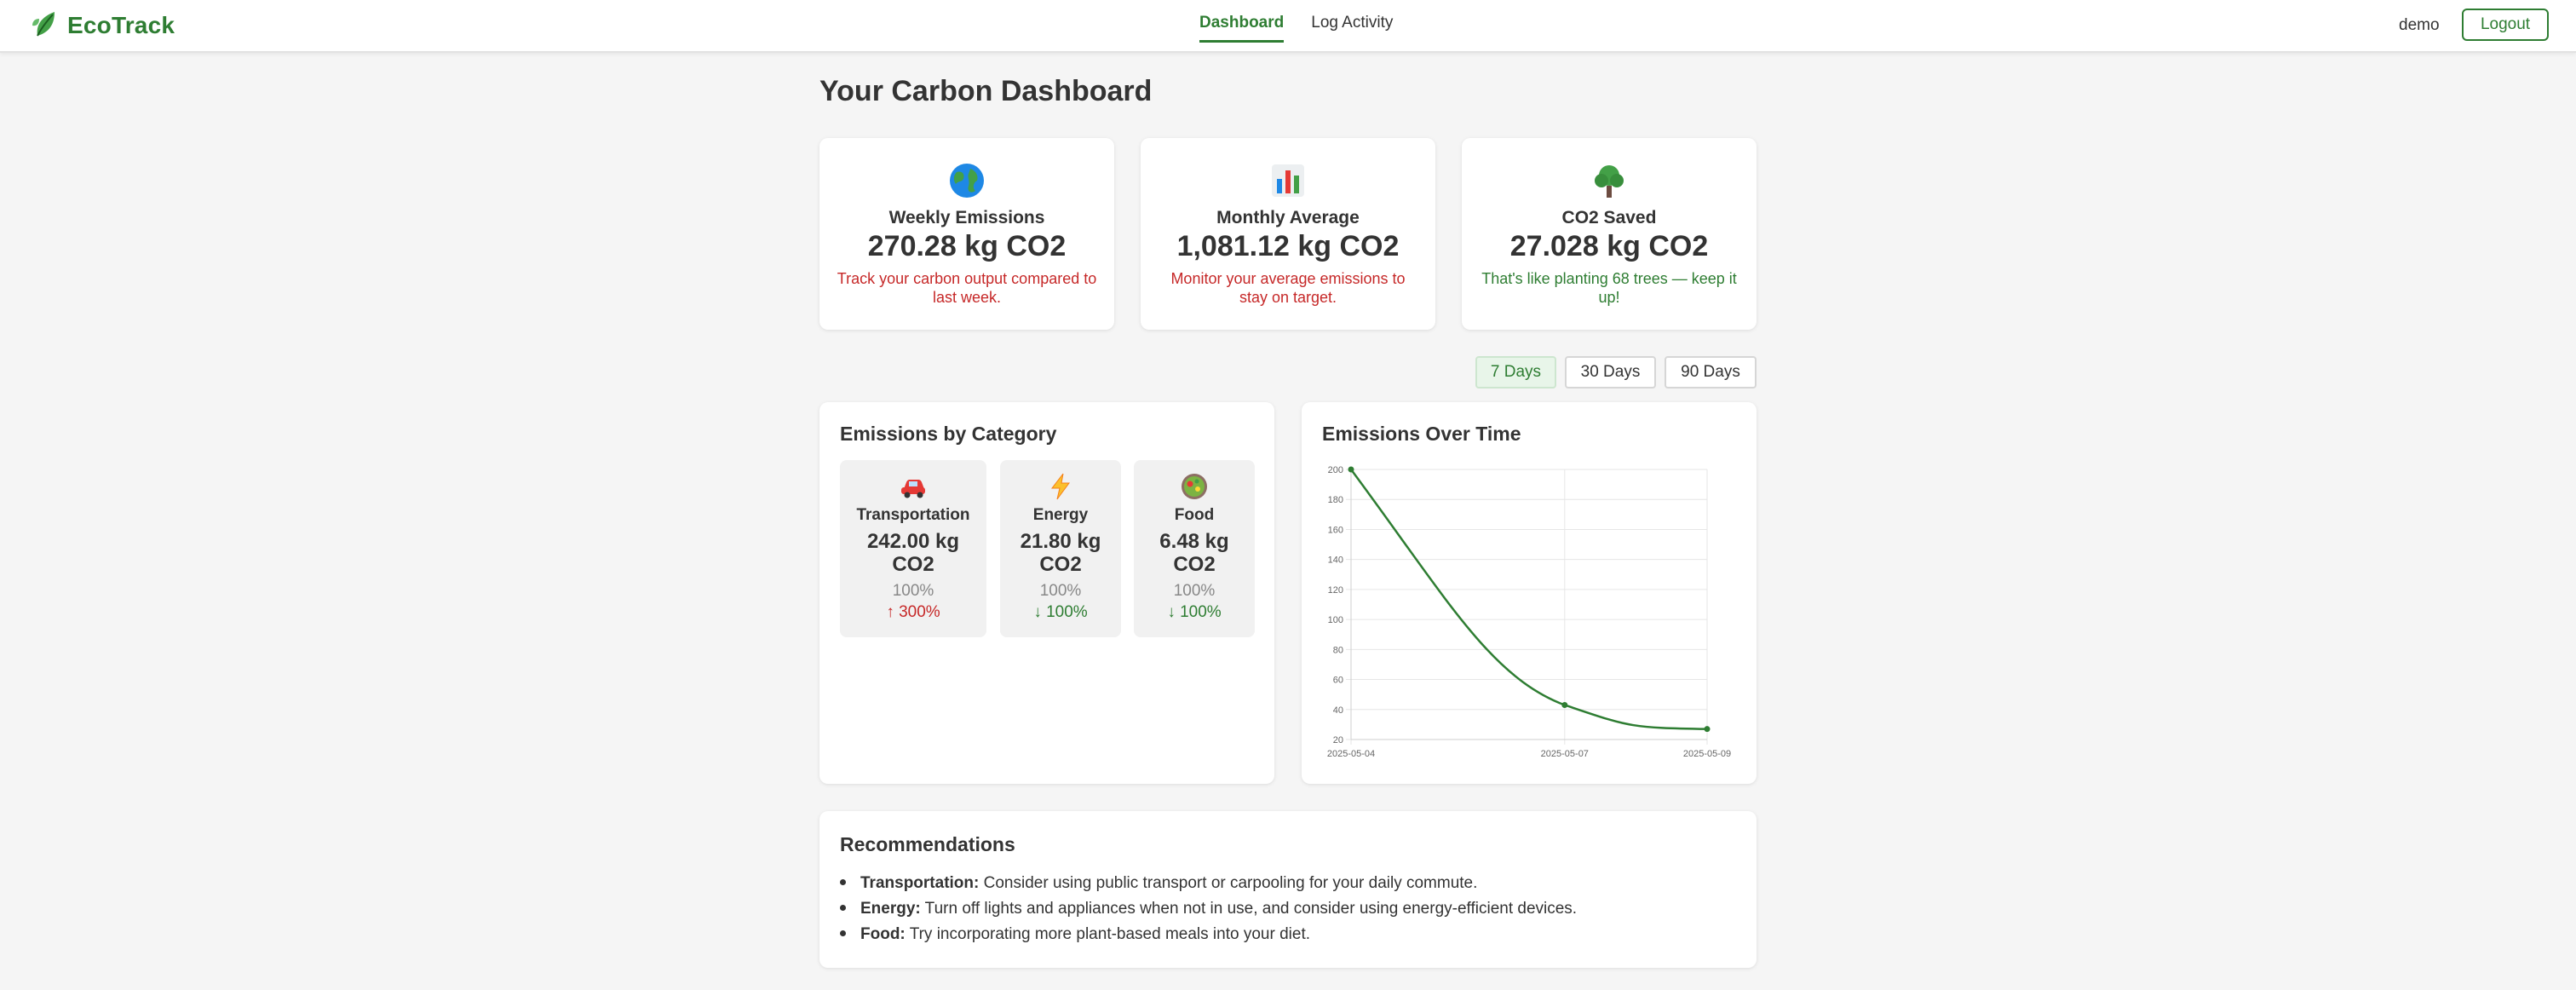 This screenshot has height=990, width=2576. I want to click on salad-icon, so click(1195, 487).